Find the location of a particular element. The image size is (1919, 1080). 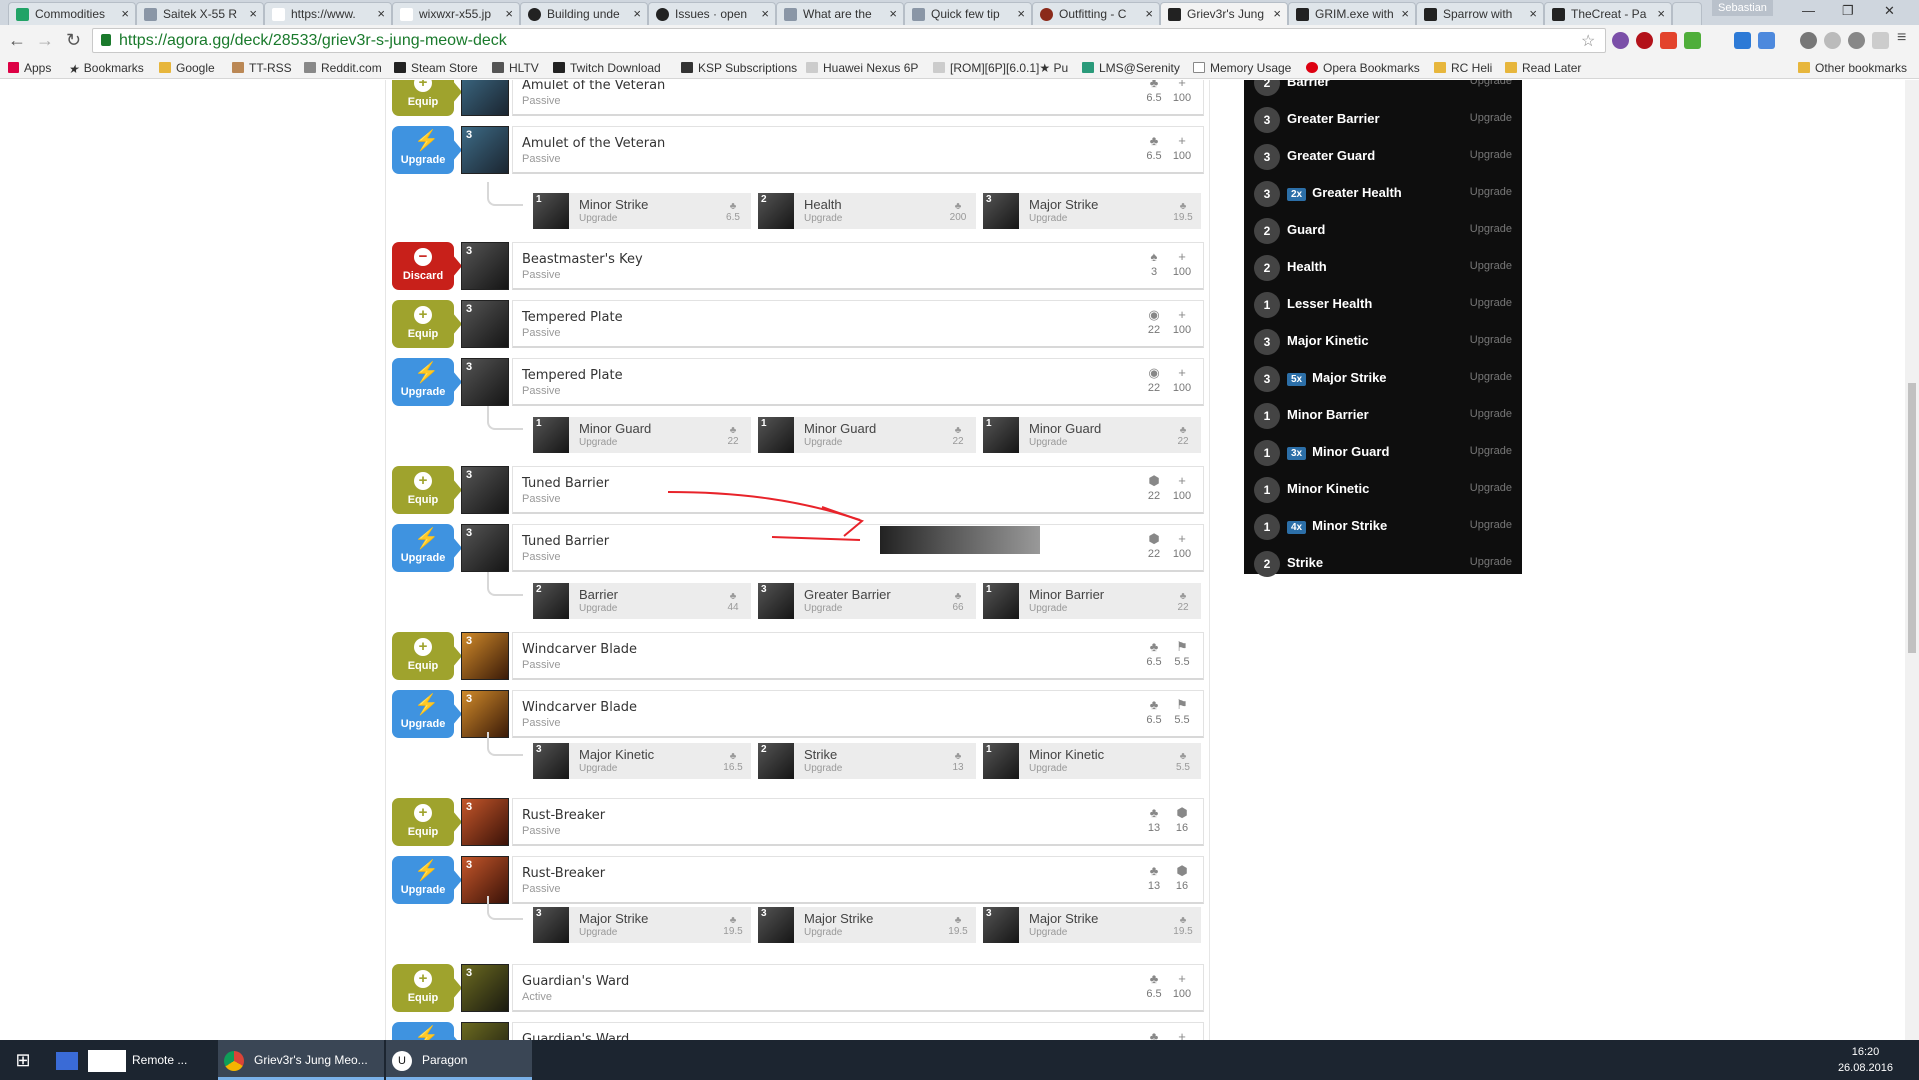

bookmark-apps: Apps is located at coordinates (29, 68).